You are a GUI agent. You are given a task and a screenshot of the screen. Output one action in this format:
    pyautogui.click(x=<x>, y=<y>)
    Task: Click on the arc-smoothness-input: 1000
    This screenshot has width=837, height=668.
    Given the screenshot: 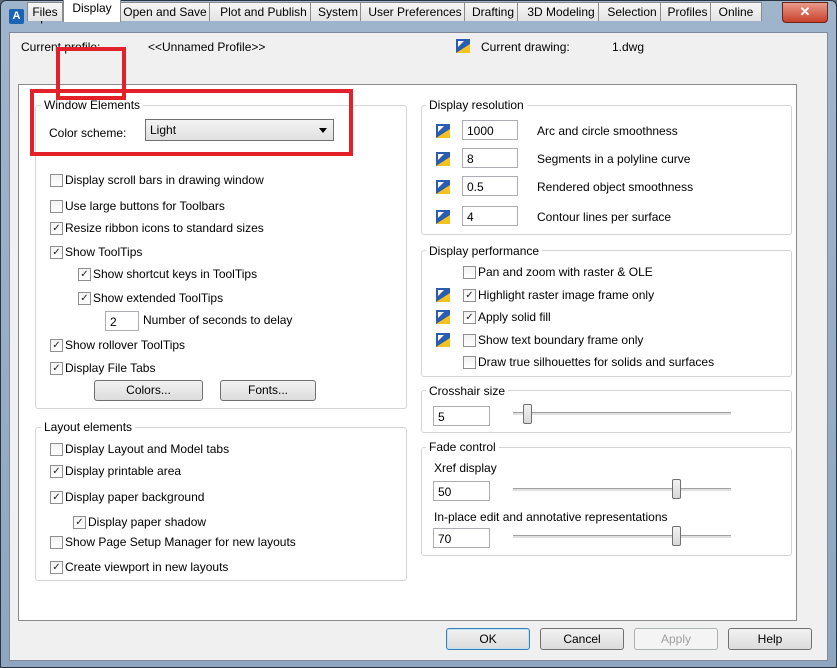 What is the action you would take?
    pyautogui.click(x=490, y=130)
    